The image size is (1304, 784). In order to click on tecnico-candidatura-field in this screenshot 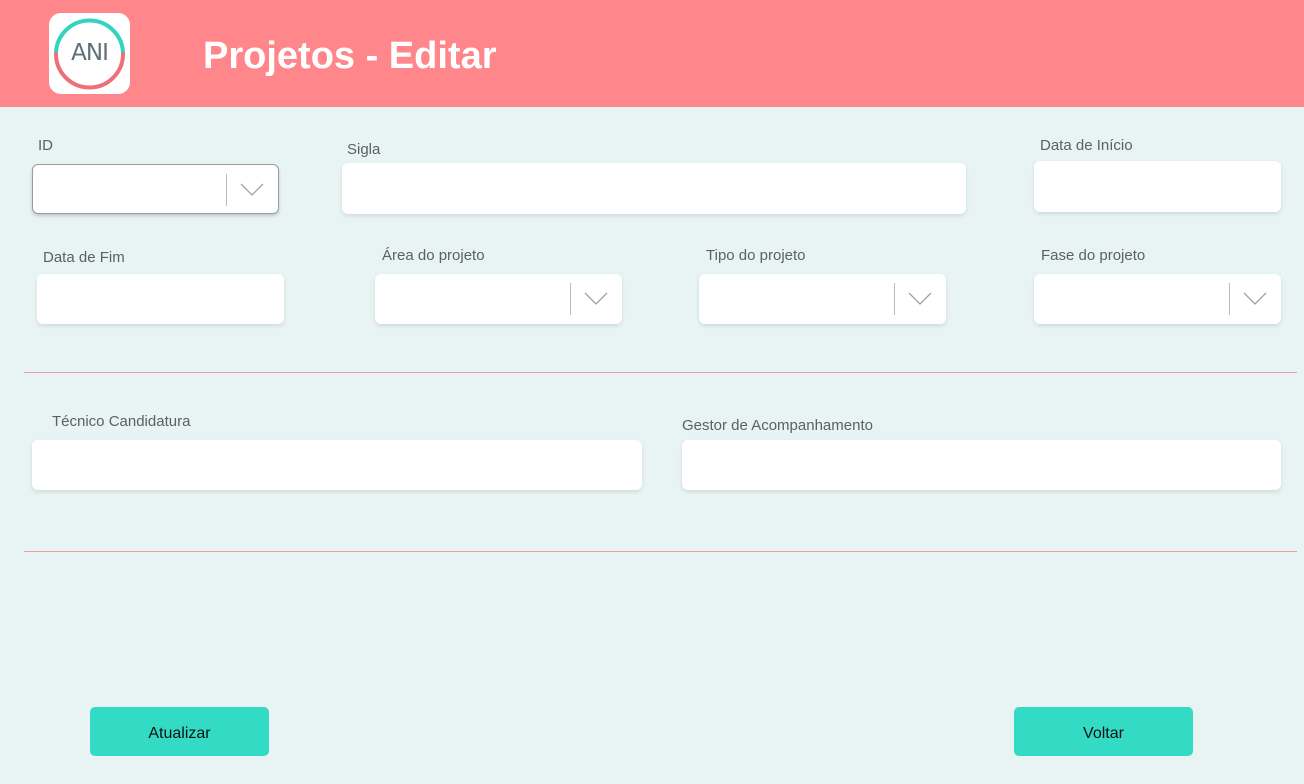, I will do `click(337, 465)`.